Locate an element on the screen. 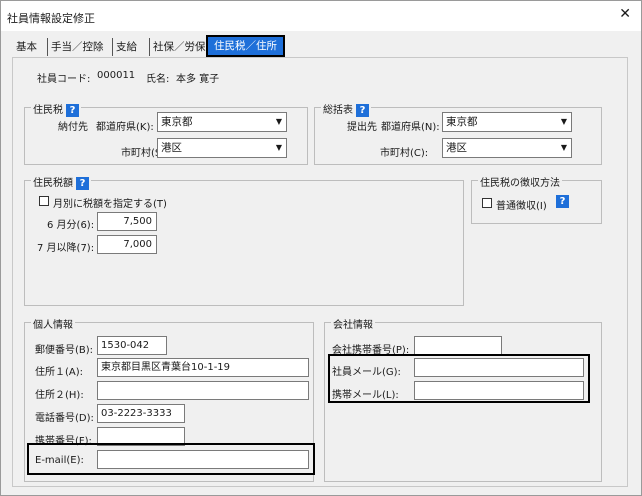 The height and width of the screenshot is (496, 642). ordinary-collection-checkbox is located at coordinates (487, 203).